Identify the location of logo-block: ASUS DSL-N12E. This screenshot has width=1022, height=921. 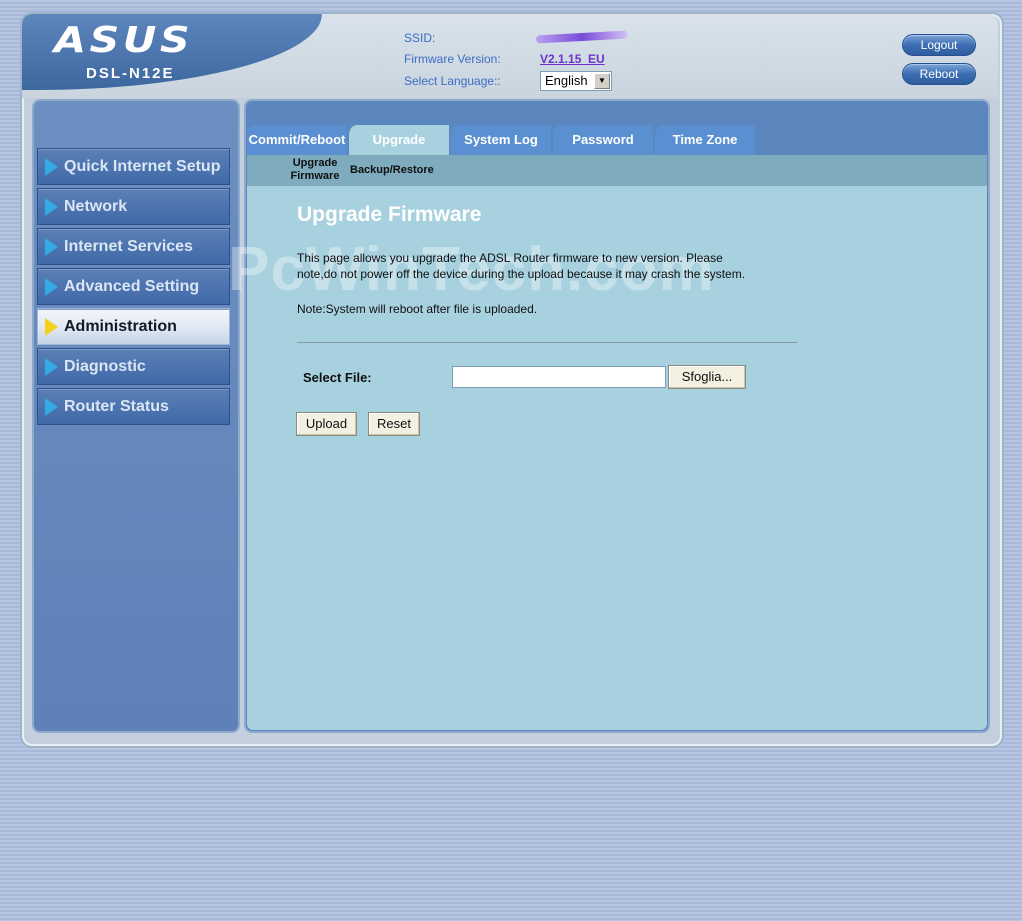
(172, 52).